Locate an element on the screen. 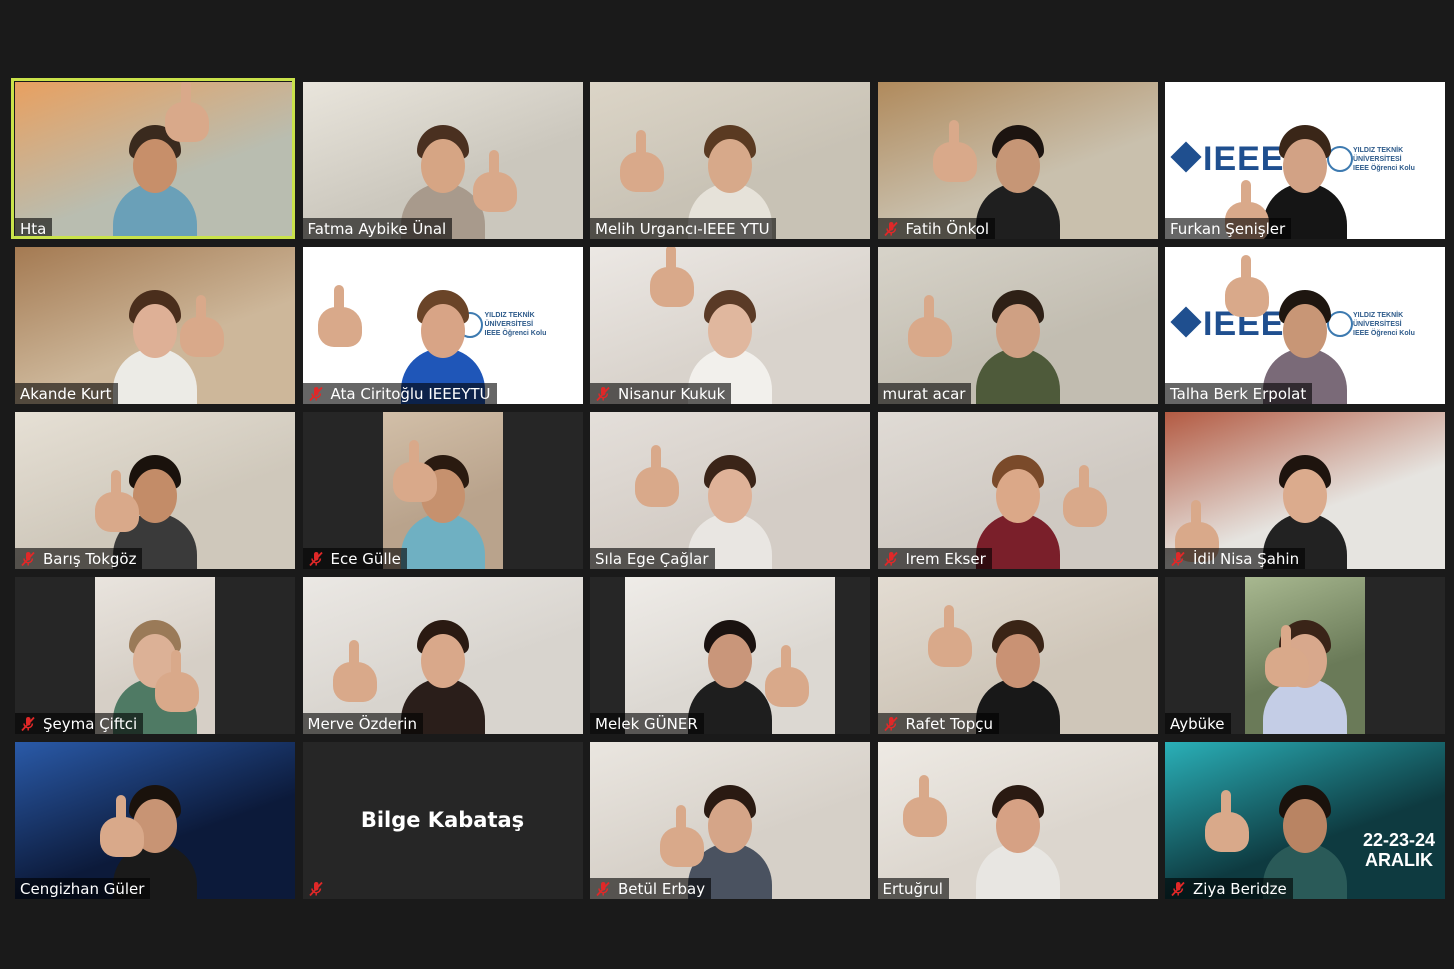  participant-tile: Bilge Kabataş is located at coordinates (442, 820).